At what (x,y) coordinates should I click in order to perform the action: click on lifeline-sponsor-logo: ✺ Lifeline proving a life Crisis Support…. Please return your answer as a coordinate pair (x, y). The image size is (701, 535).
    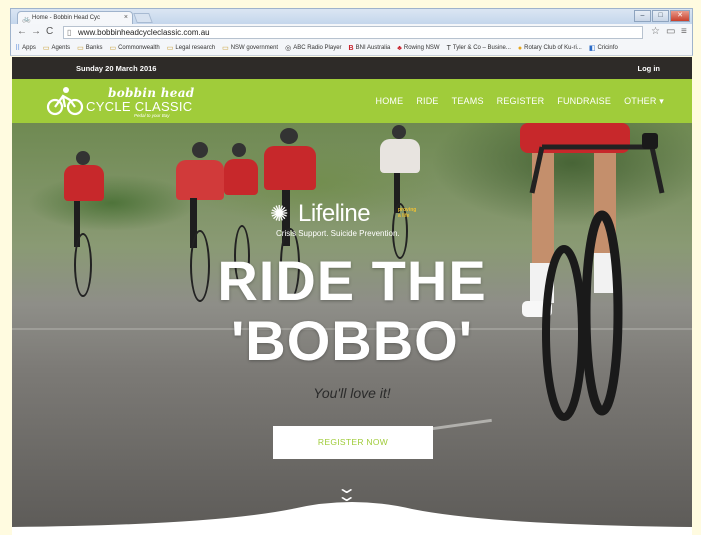
    Looking at the image, I should click on (360, 220).